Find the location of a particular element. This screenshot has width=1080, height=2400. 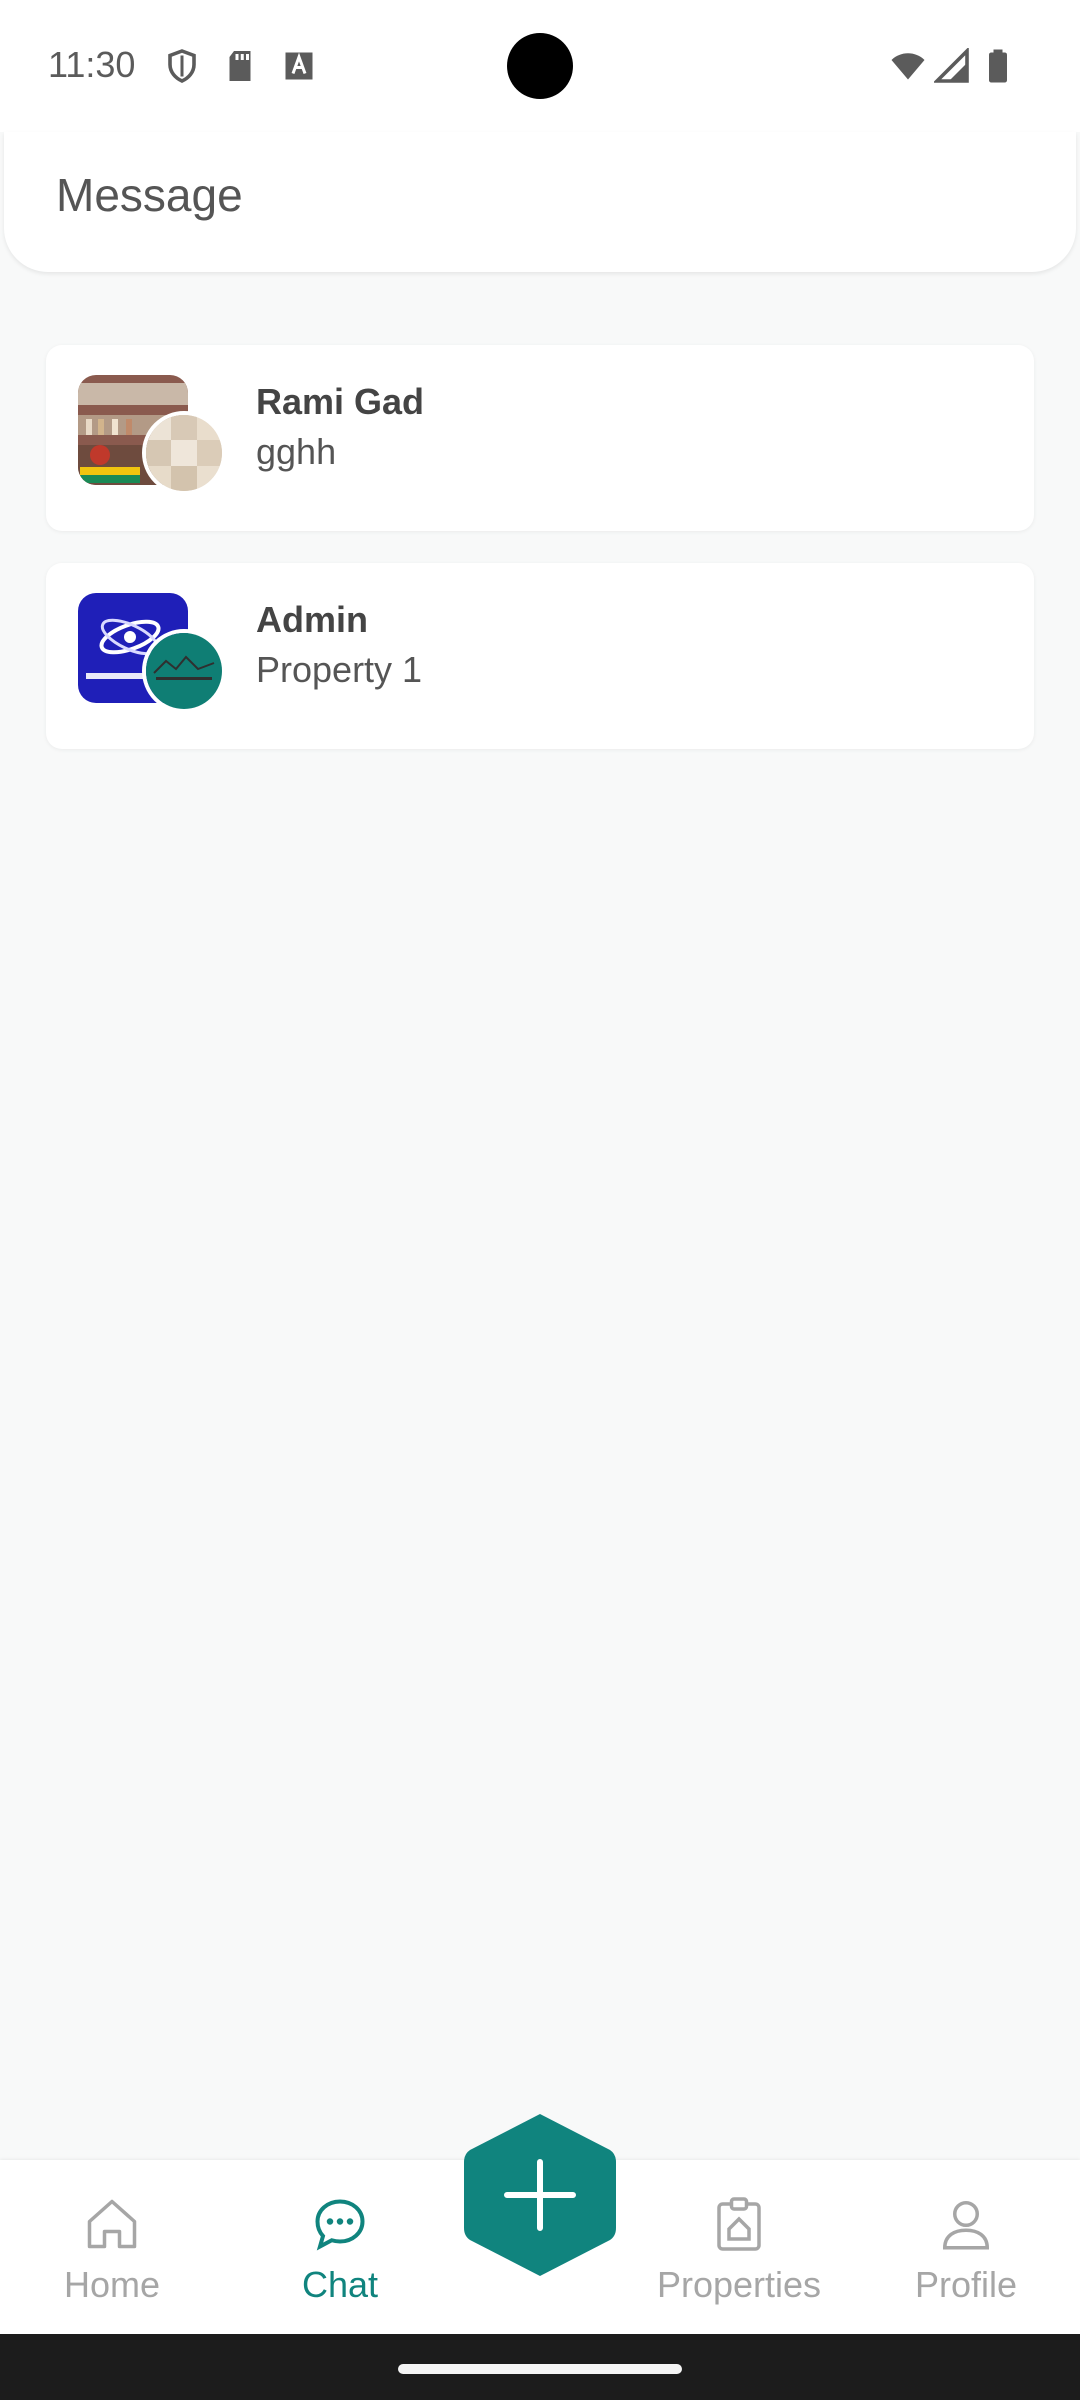

chat-preview: gghh is located at coordinates (296, 451).